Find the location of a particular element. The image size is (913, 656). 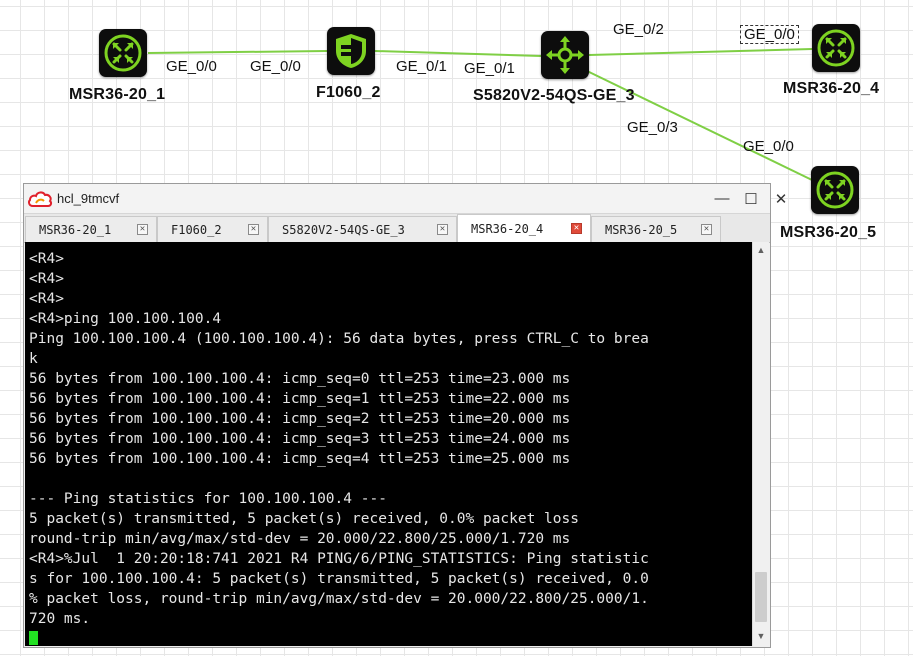

tab-f1060-2: F1060_2 ✕ is located at coordinates (212, 229).